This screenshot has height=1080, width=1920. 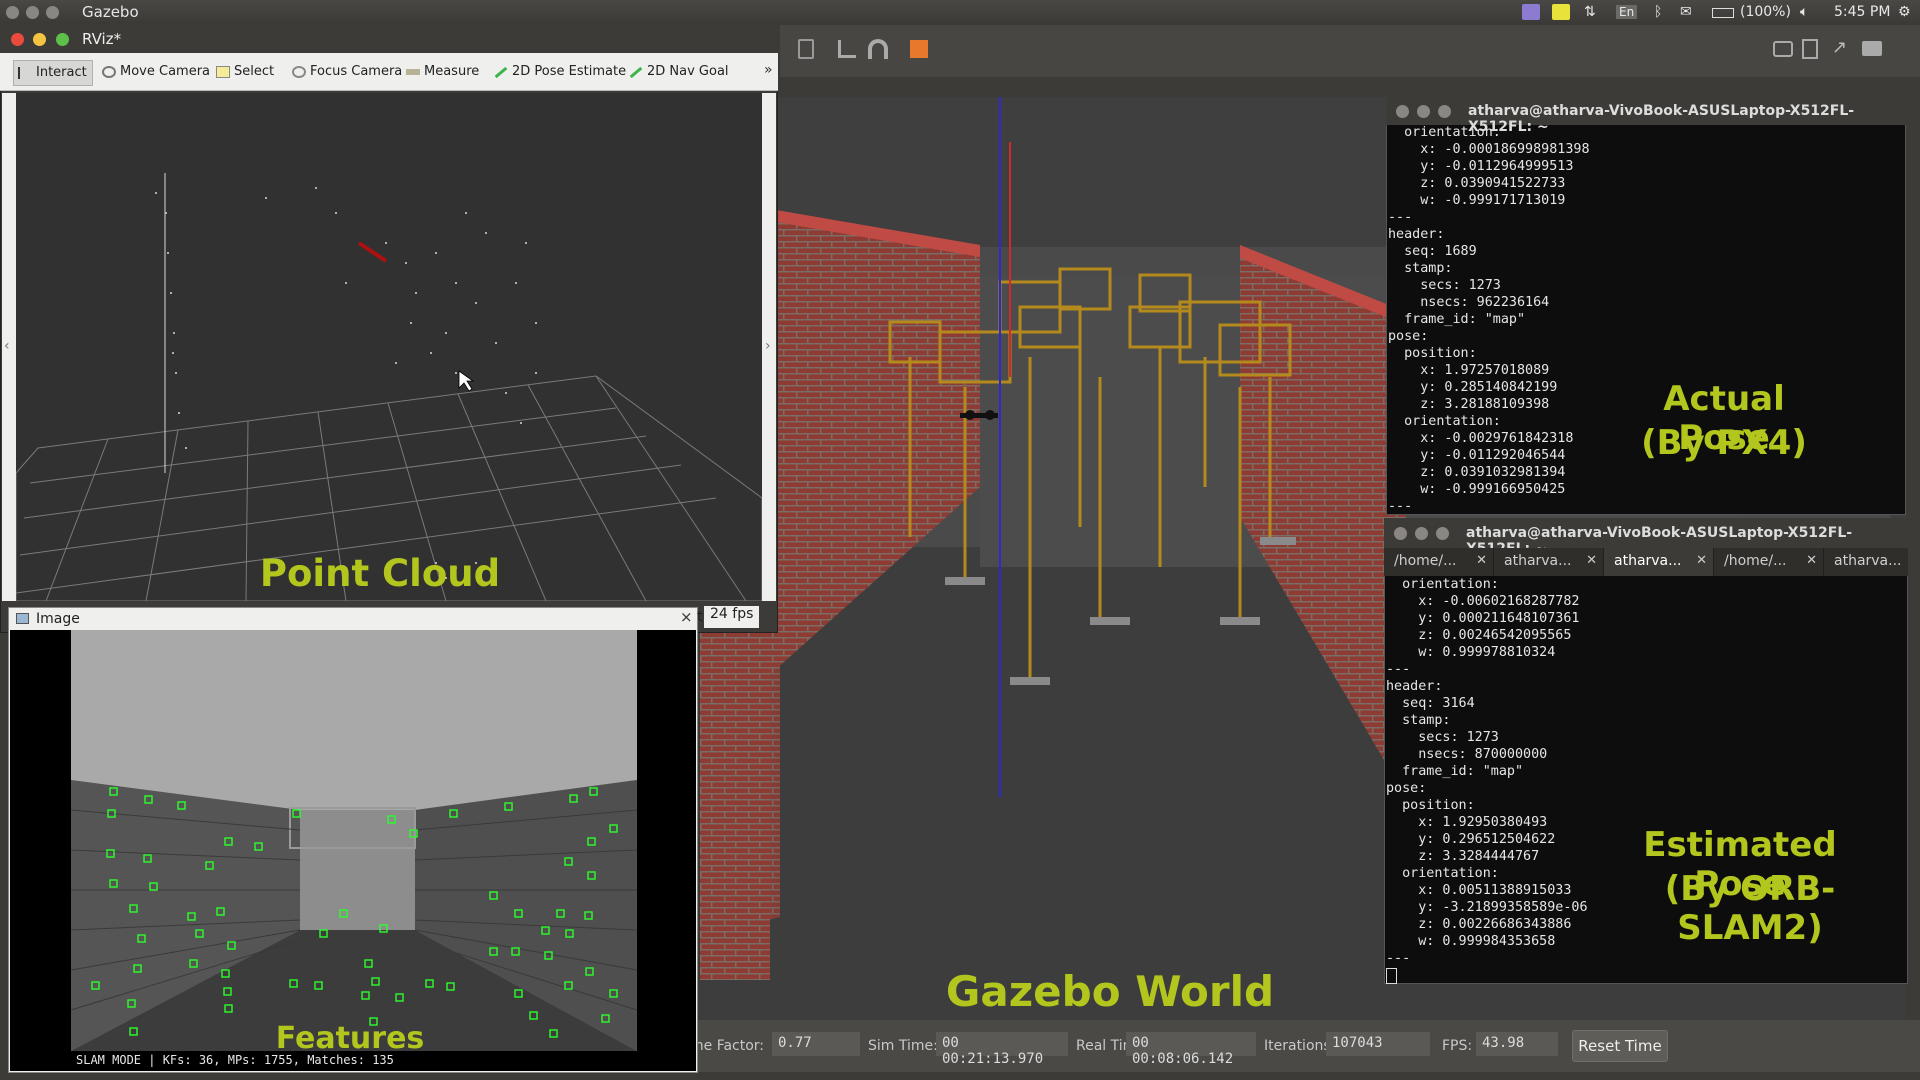 What do you see at coordinates (25, 73) in the screenshot?
I see `cursor-icon` at bounding box center [25, 73].